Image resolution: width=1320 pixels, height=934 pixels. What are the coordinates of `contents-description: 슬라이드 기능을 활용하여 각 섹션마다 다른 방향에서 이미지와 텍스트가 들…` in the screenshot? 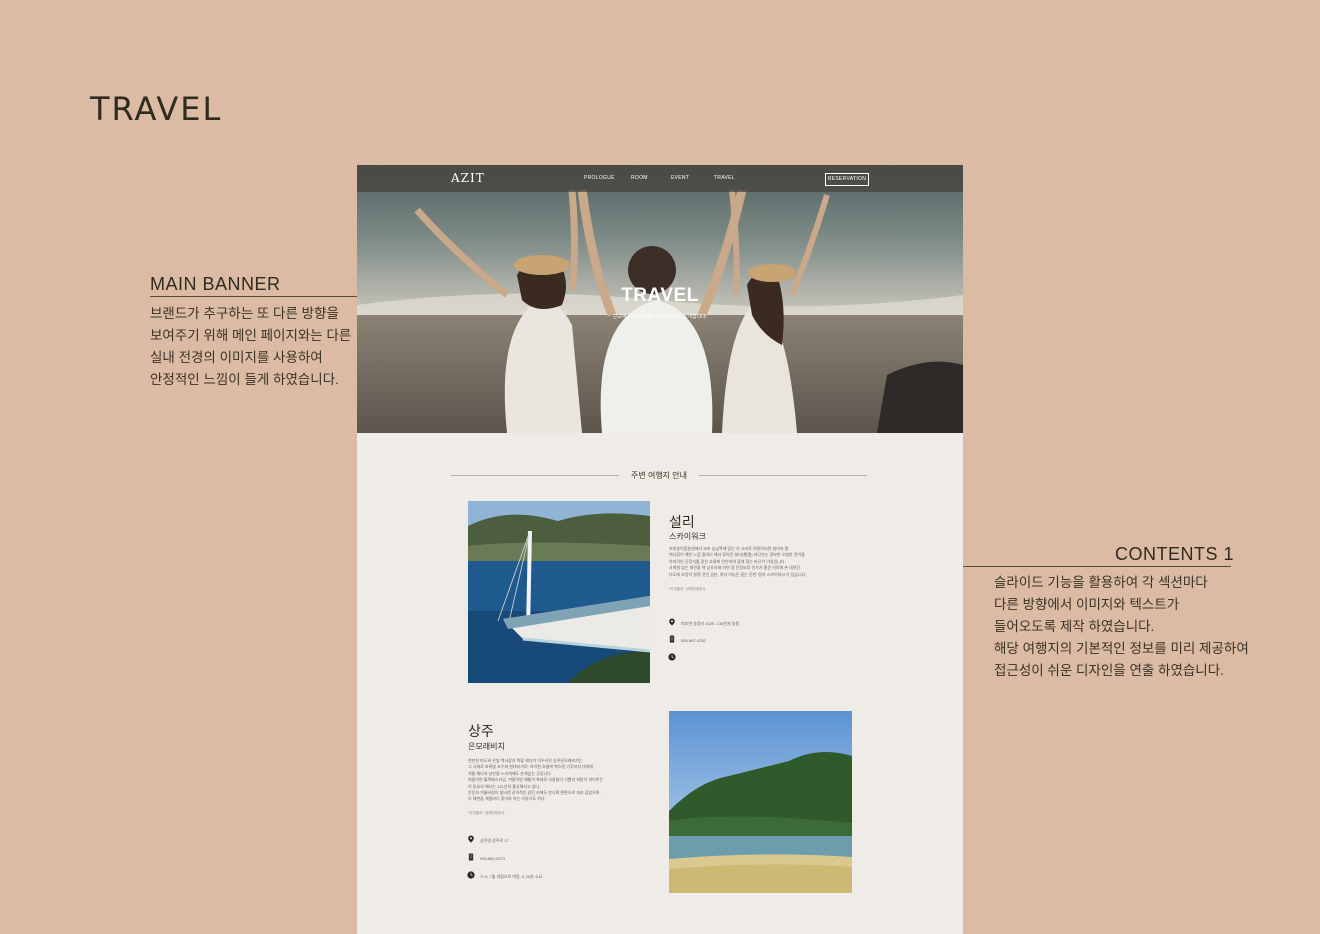 It's located at (1121, 627).